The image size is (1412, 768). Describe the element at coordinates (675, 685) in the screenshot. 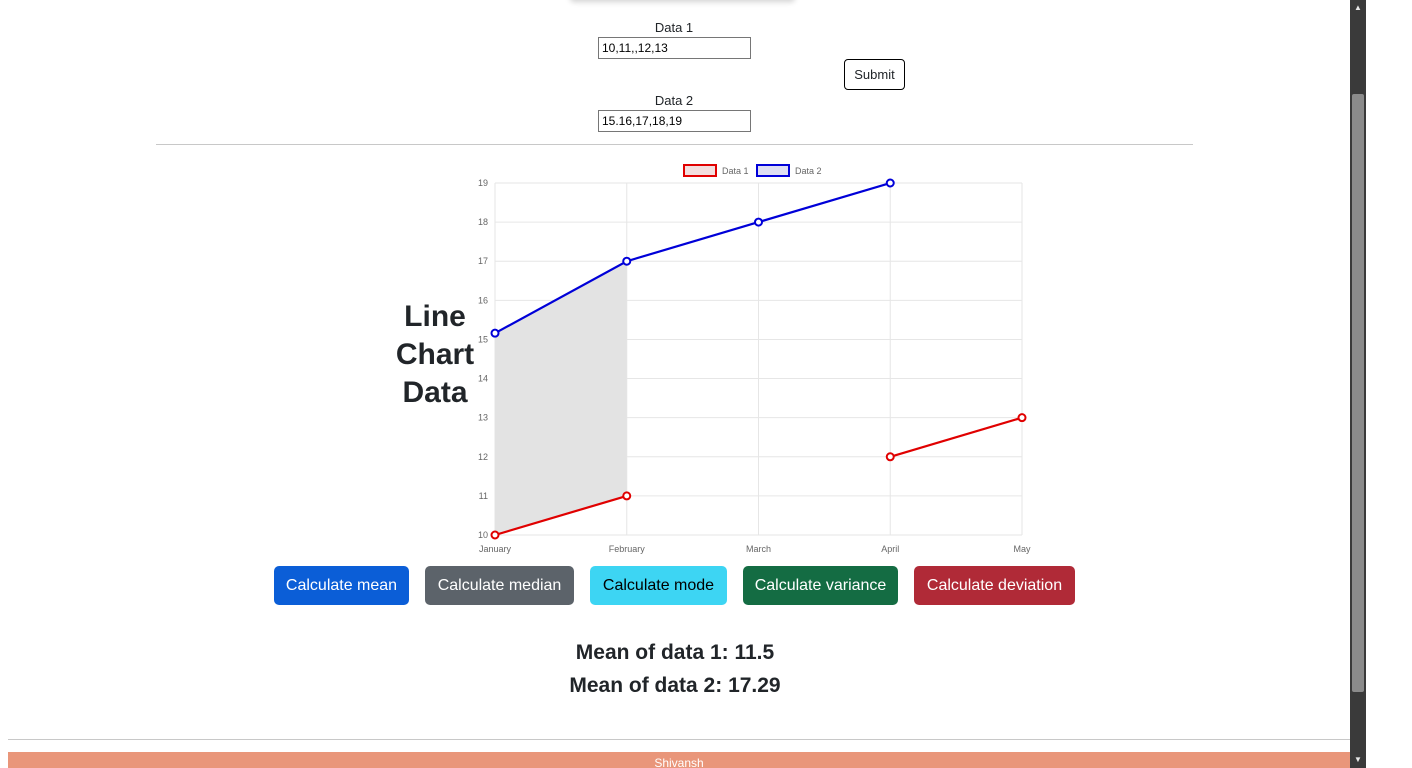

I see `mean-data2-result: Mean of data 2: 17.29` at that location.